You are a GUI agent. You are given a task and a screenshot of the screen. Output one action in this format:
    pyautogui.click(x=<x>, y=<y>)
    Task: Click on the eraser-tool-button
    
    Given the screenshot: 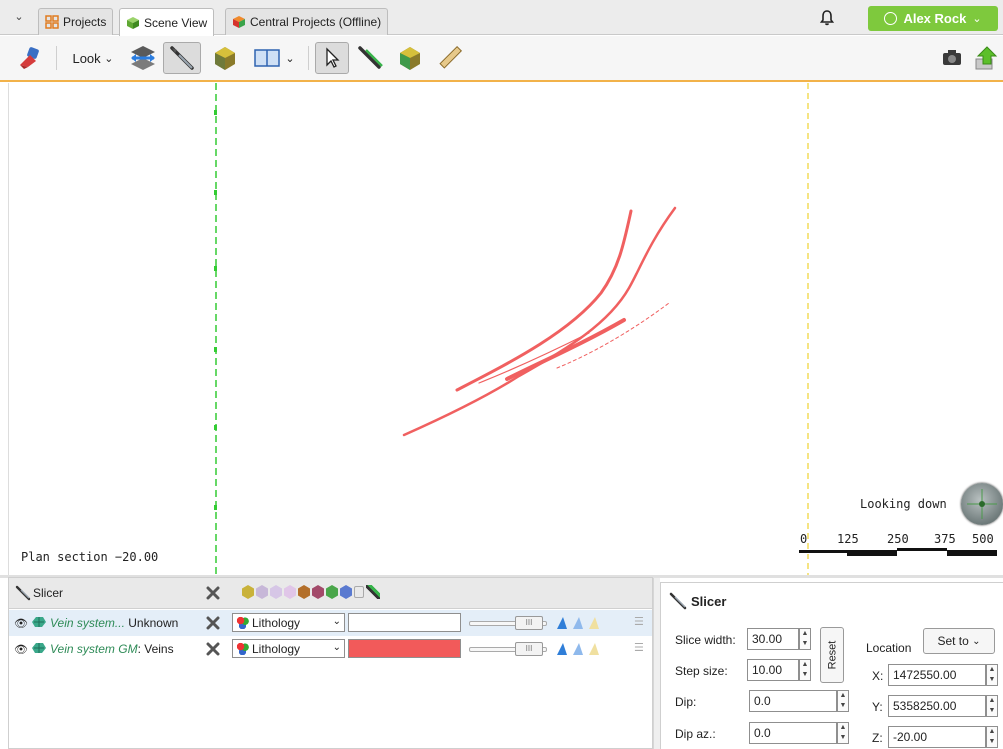 What is the action you would take?
    pyautogui.click(x=29, y=58)
    